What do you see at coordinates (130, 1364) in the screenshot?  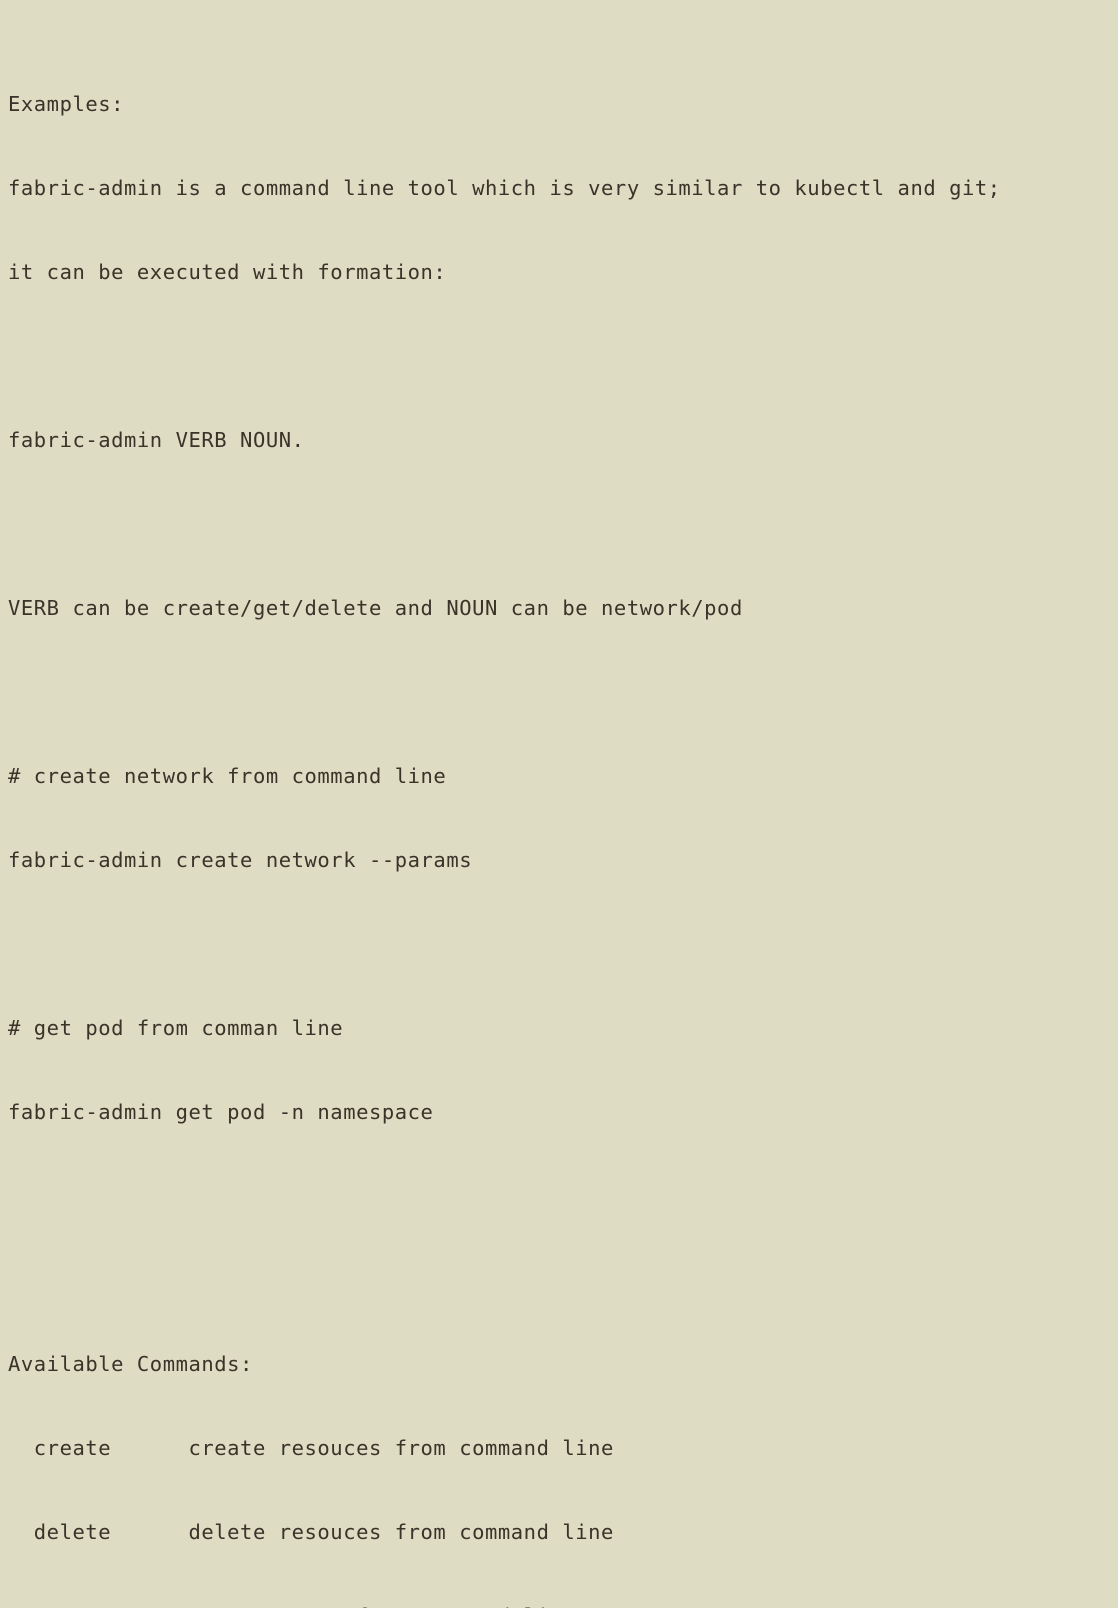 I see `available-commands-heading: Available Commands:` at bounding box center [130, 1364].